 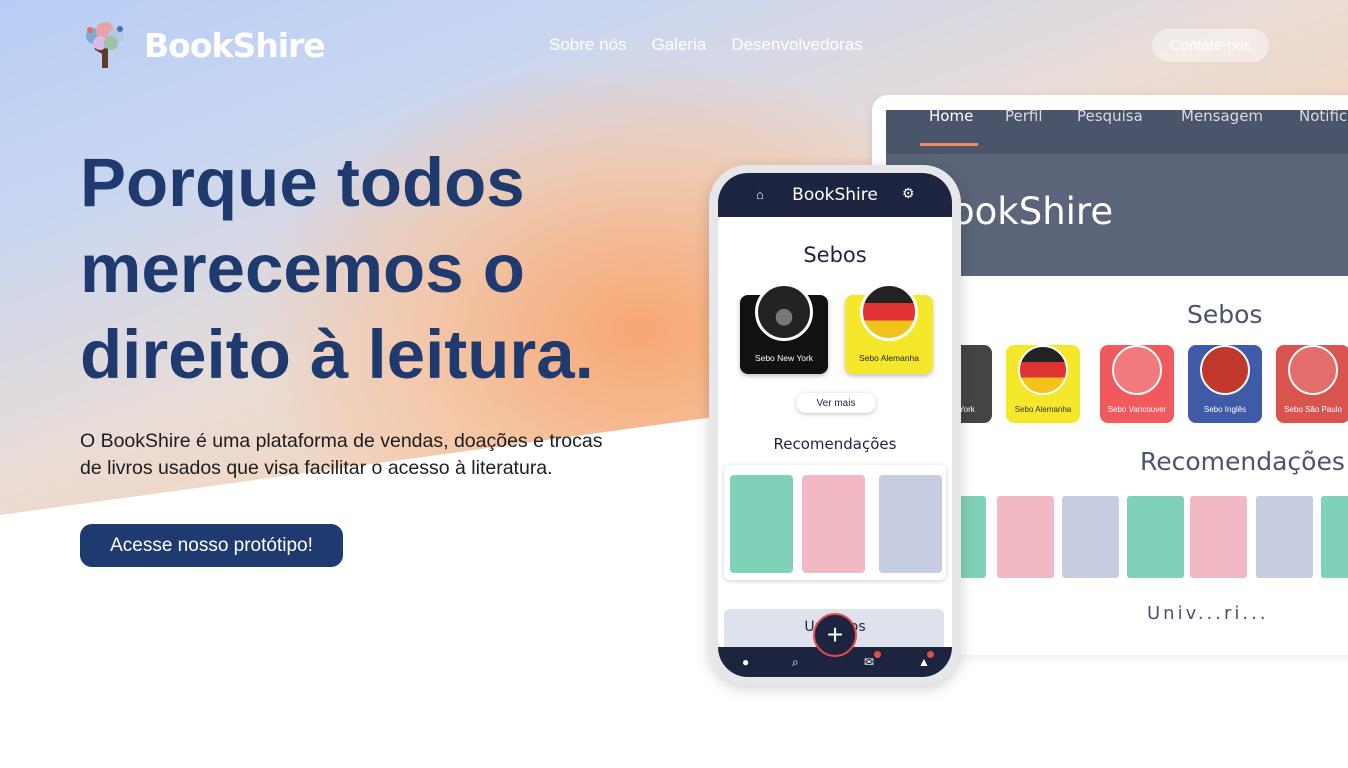 What do you see at coordinates (908, 193) in the screenshot?
I see `gear-icon: ⚙` at bounding box center [908, 193].